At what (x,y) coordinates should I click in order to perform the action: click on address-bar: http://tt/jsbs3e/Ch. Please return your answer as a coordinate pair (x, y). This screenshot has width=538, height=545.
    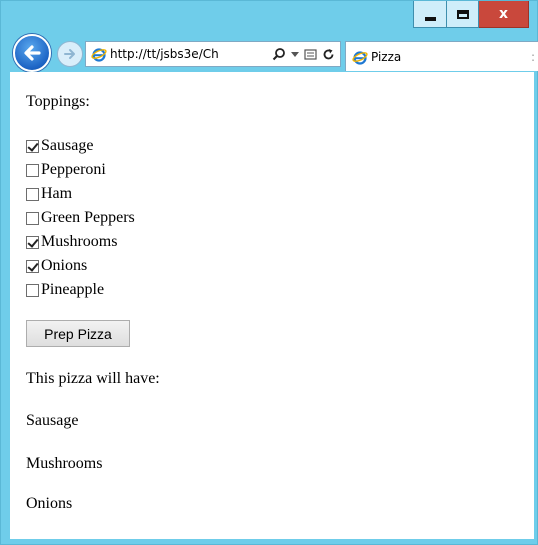
    Looking at the image, I should click on (213, 54).